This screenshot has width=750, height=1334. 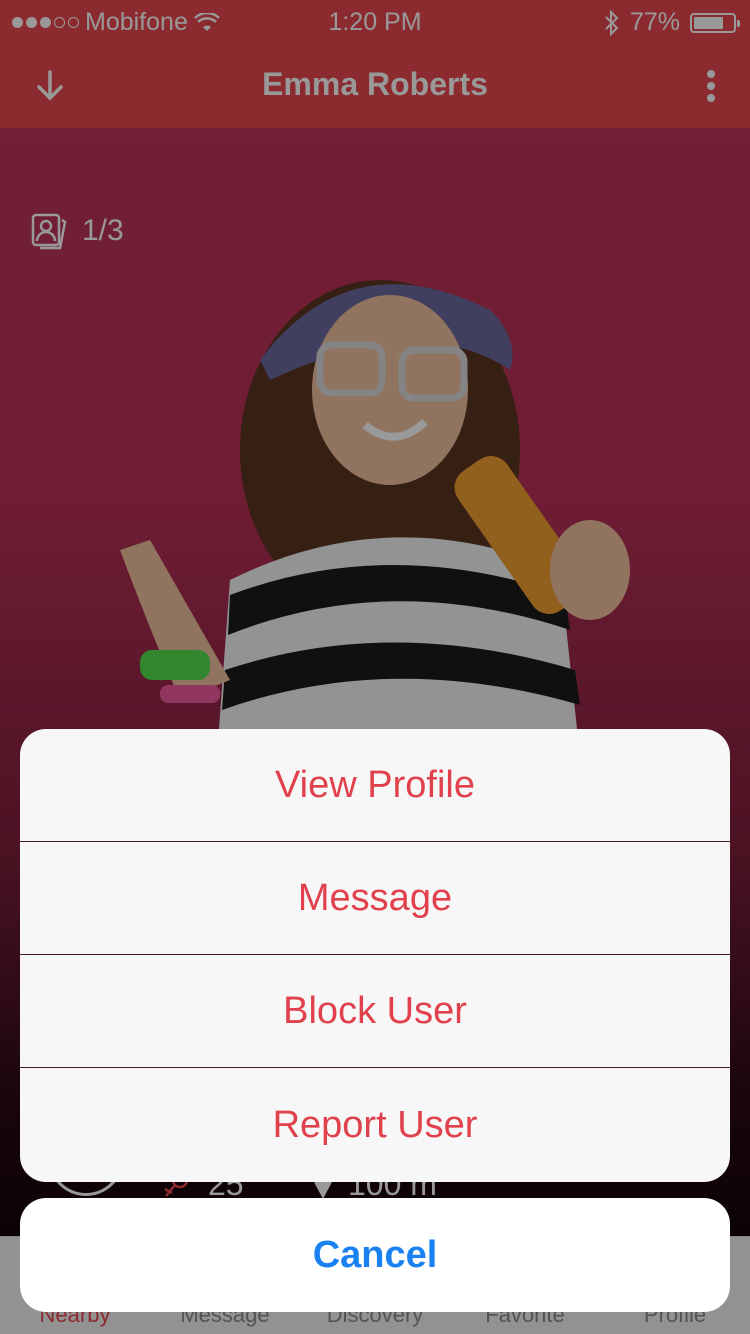 What do you see at coordinates (375, 1255) in the screenshot?
I see `cancel-button: Cancel` at bounding box center [375, 1255].